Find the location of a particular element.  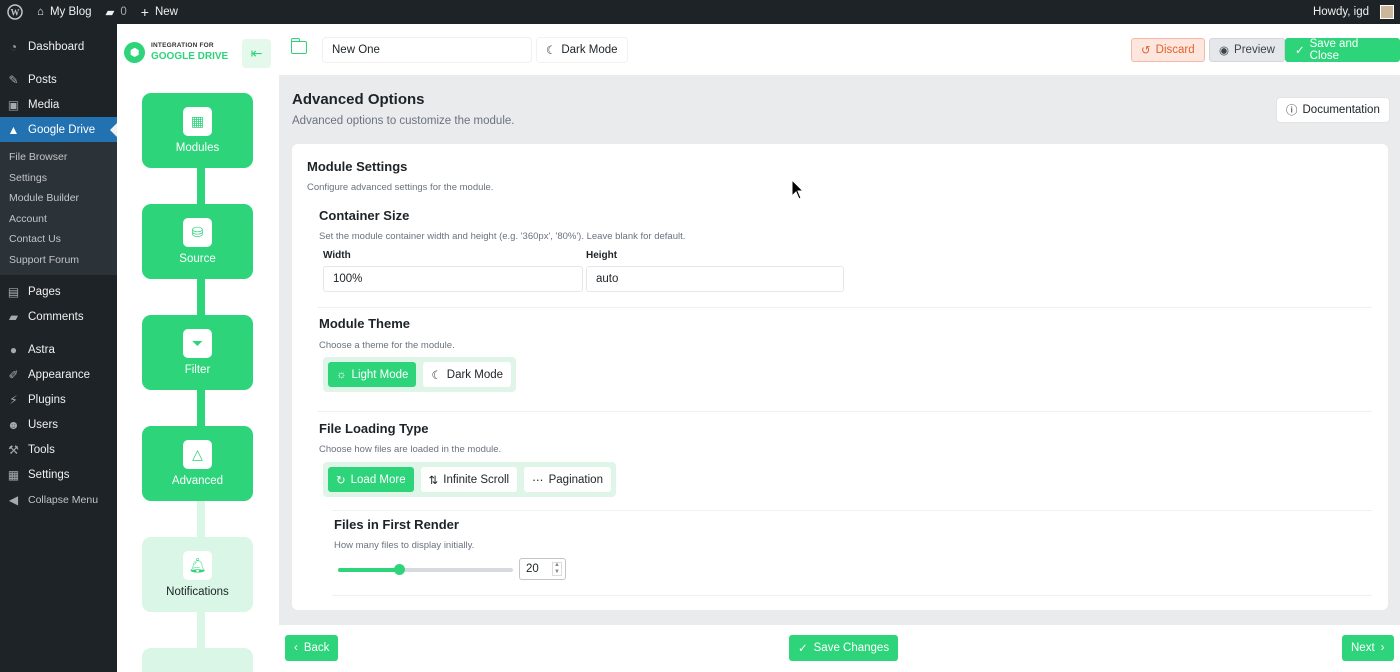

new-content-link: + New is located at coordinates (159, 12).